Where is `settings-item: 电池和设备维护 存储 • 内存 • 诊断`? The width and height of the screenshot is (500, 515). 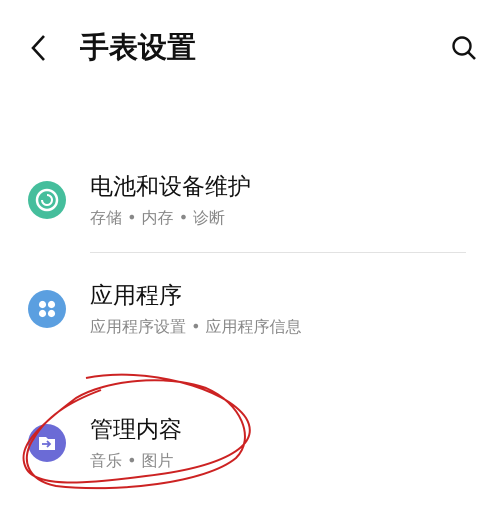
settings-item: 电池和设备维护 存储 • 内存 • 诊断 is located at coordinates (250, 200).